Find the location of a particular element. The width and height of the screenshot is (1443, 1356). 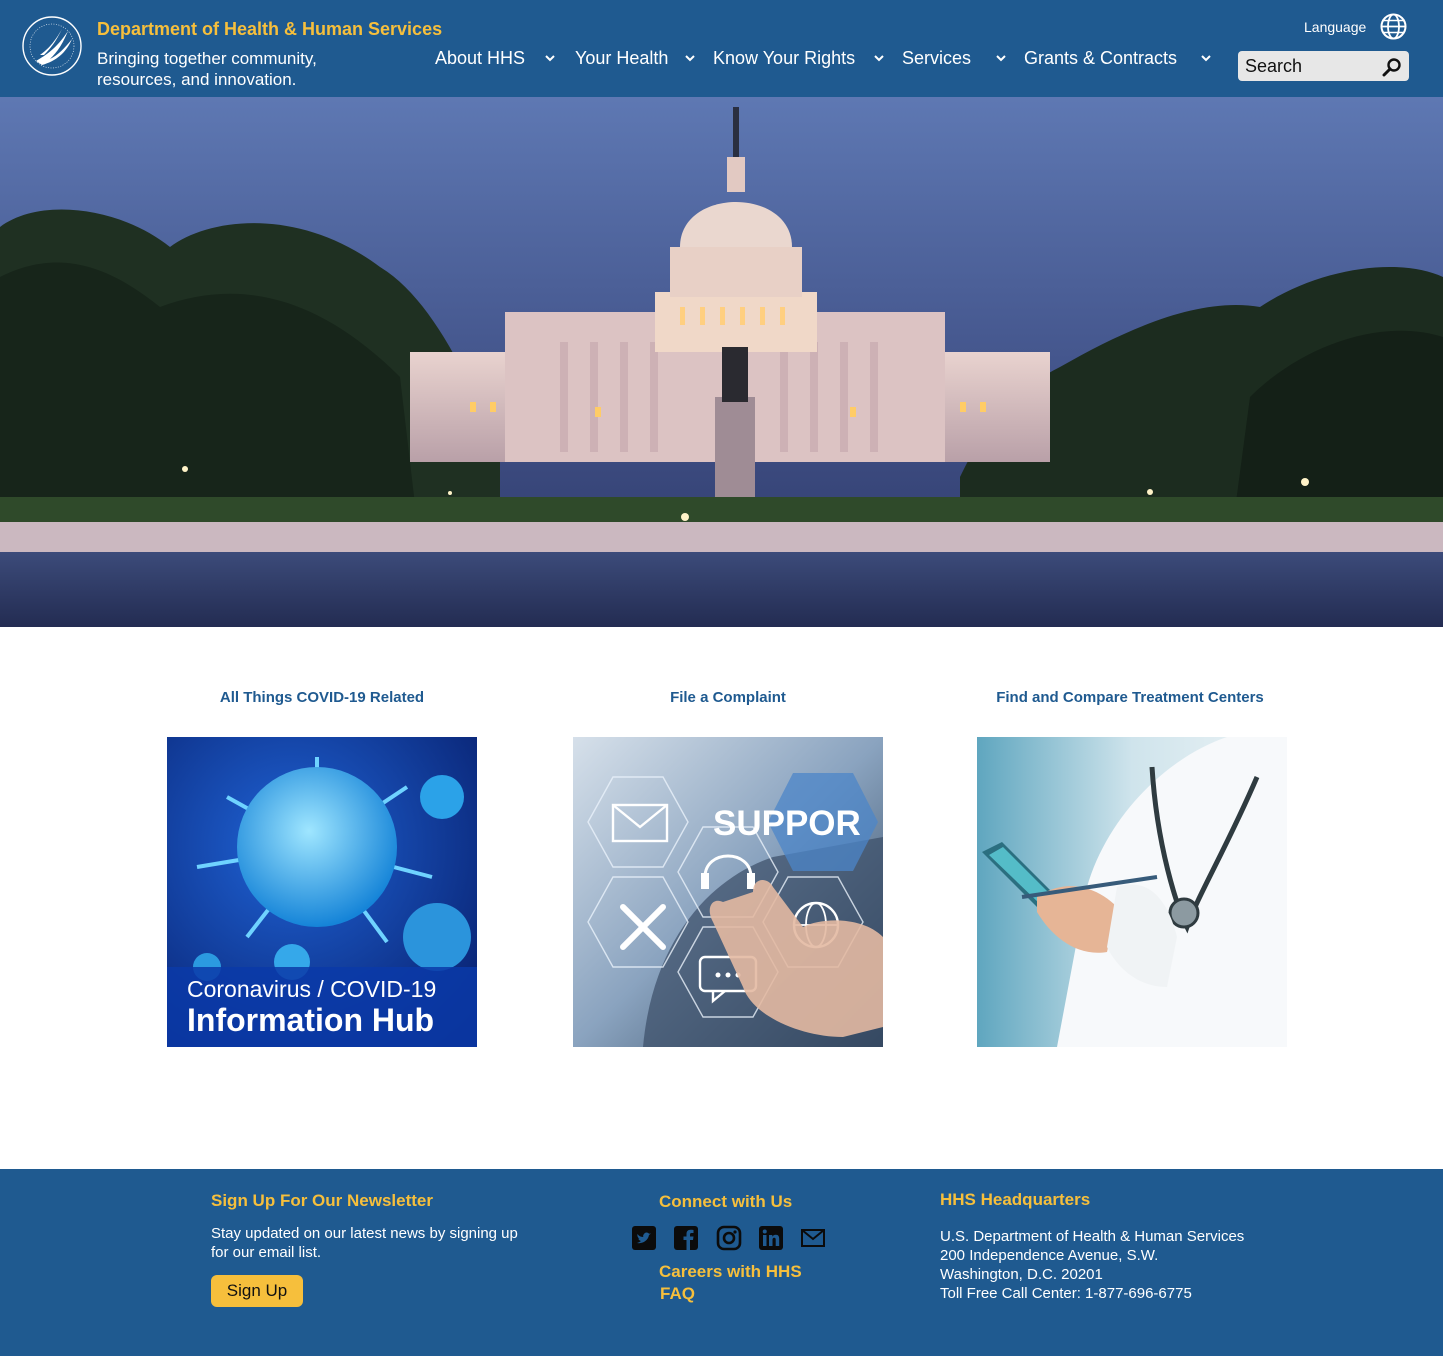

nav-label: Know Your Rights is located at coordinates (784, 58).